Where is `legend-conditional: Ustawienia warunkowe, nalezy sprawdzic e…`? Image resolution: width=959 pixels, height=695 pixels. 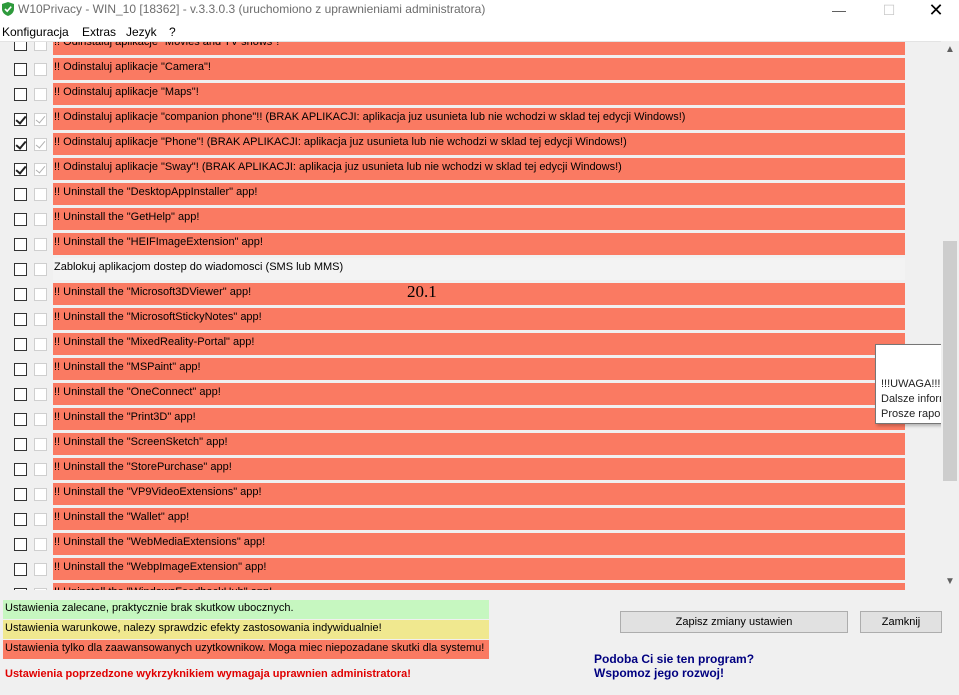 legend-conditional: Ustawienia warunkowe, nalezy sprawdzic e… is located at coordinates (246, 629).